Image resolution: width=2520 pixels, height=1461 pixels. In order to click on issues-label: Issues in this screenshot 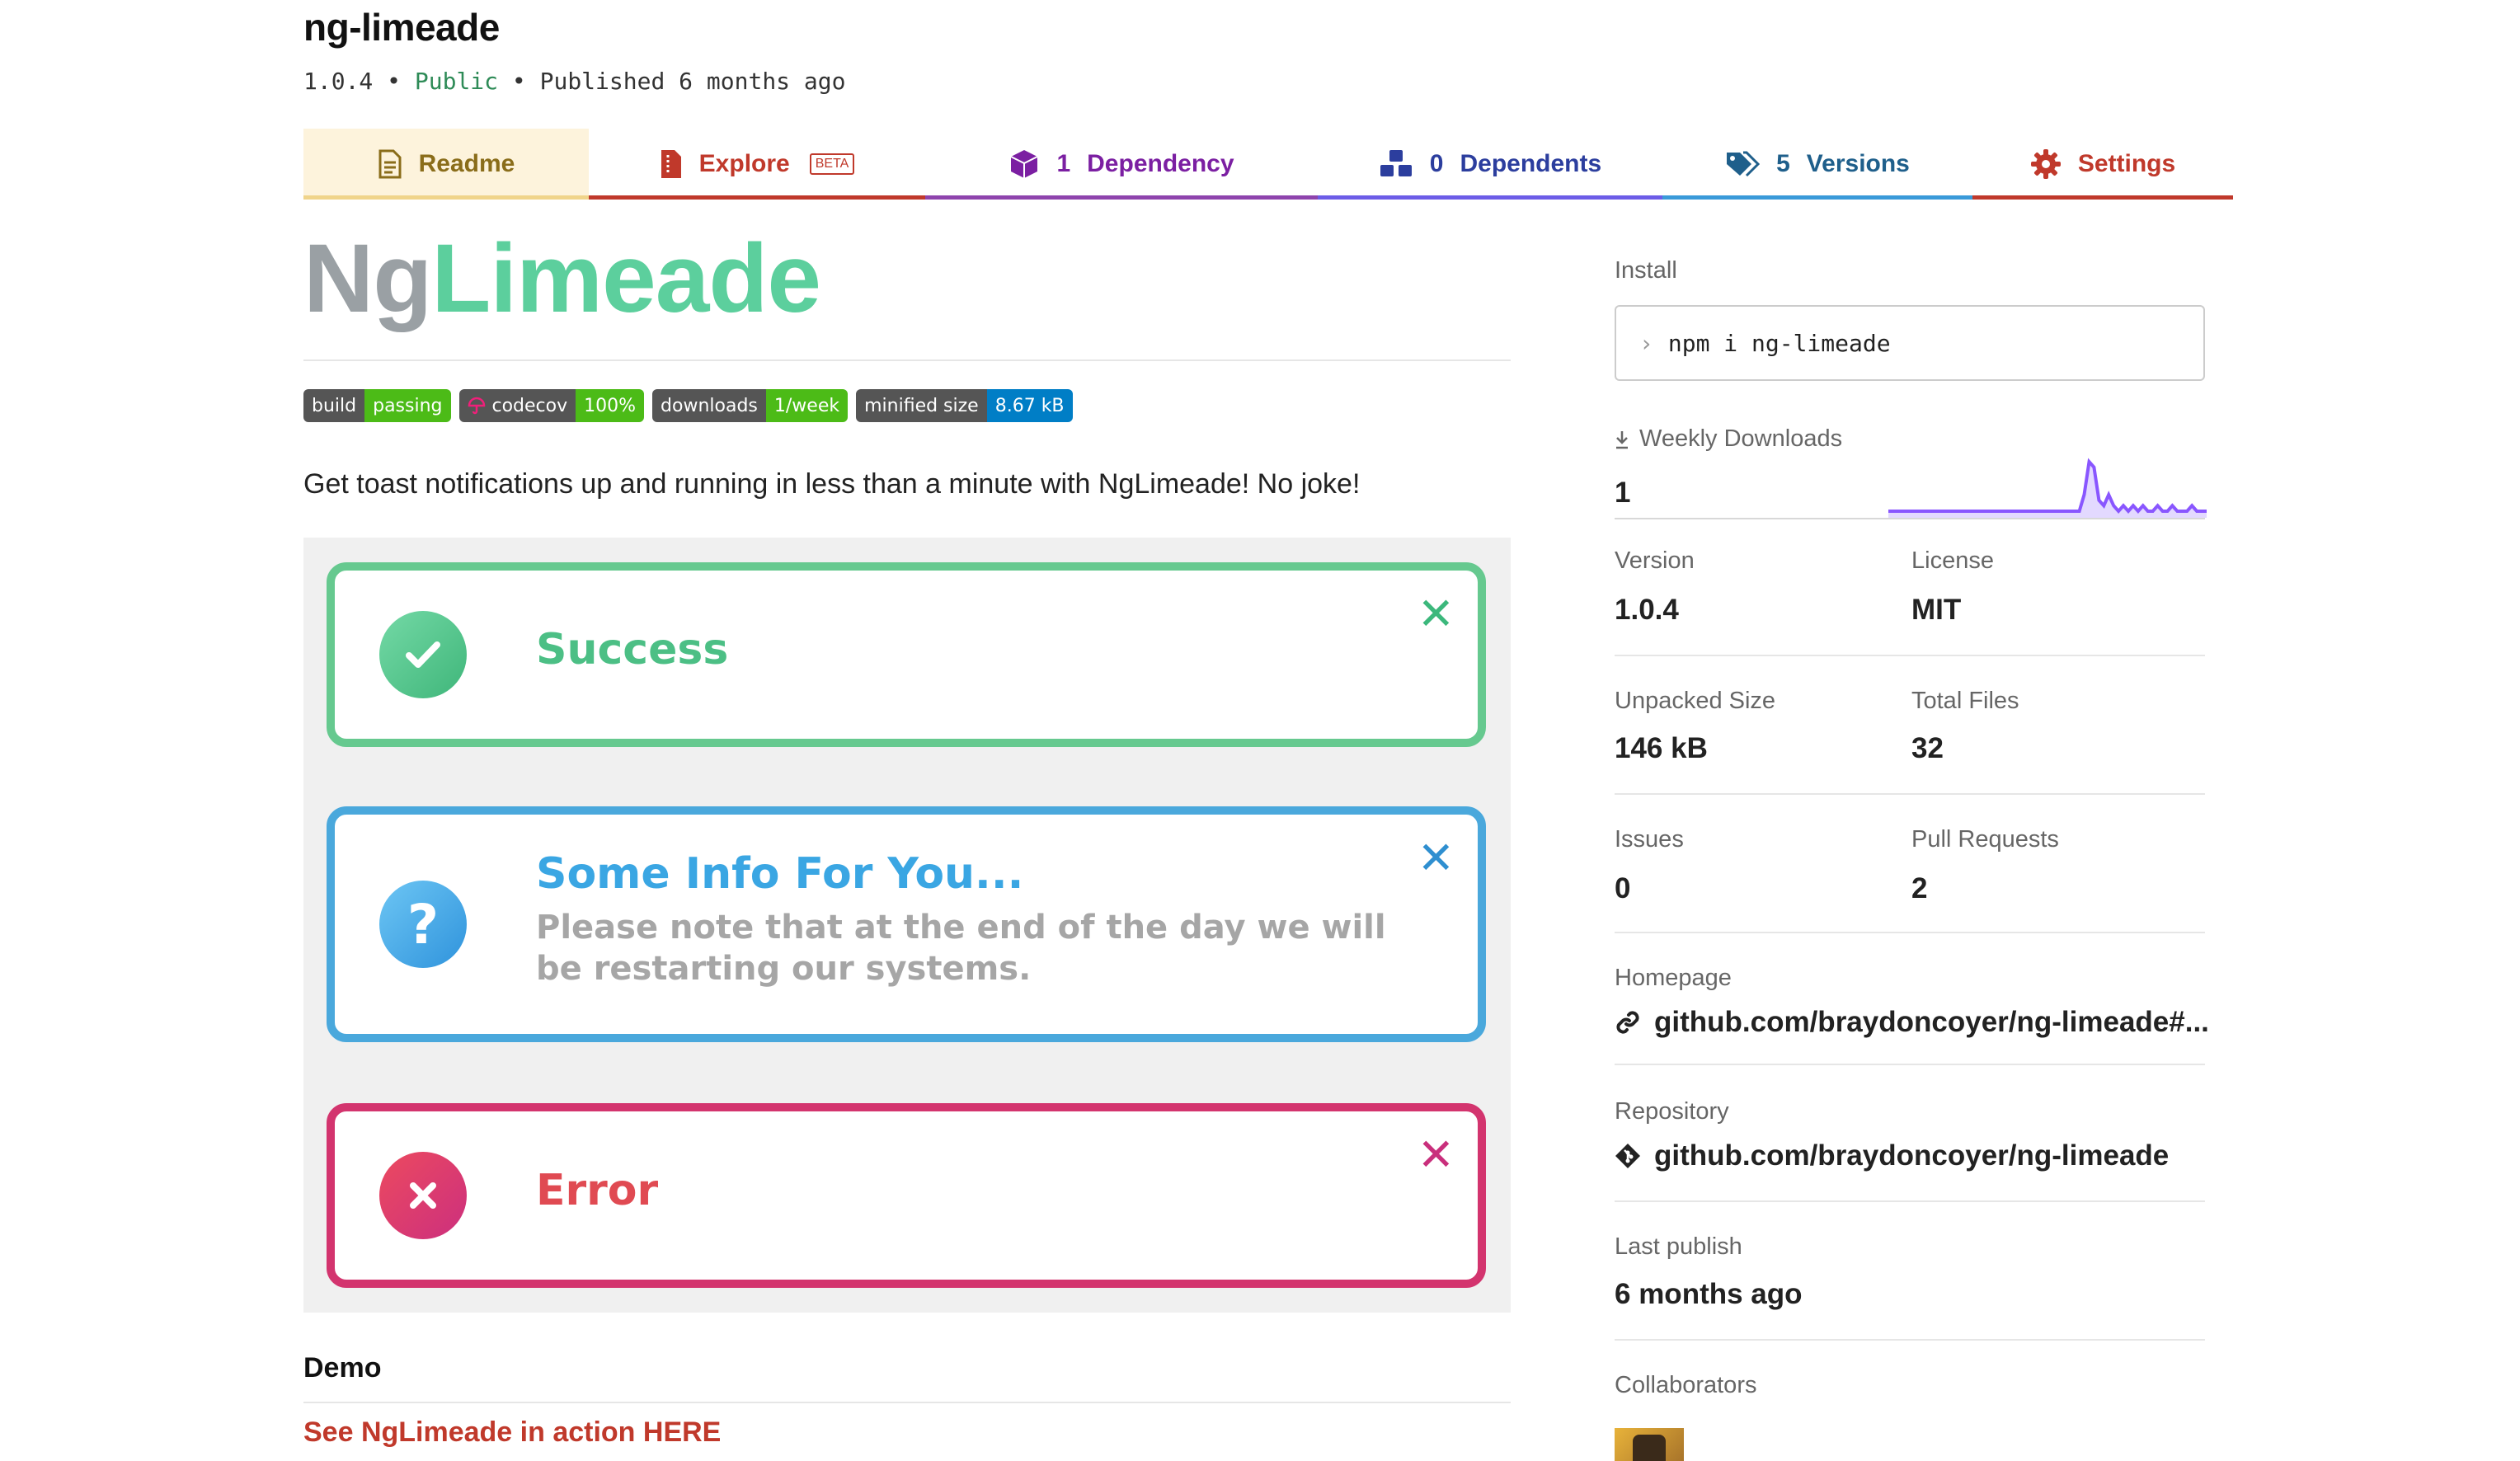, I will do `click(1649, 839)`.